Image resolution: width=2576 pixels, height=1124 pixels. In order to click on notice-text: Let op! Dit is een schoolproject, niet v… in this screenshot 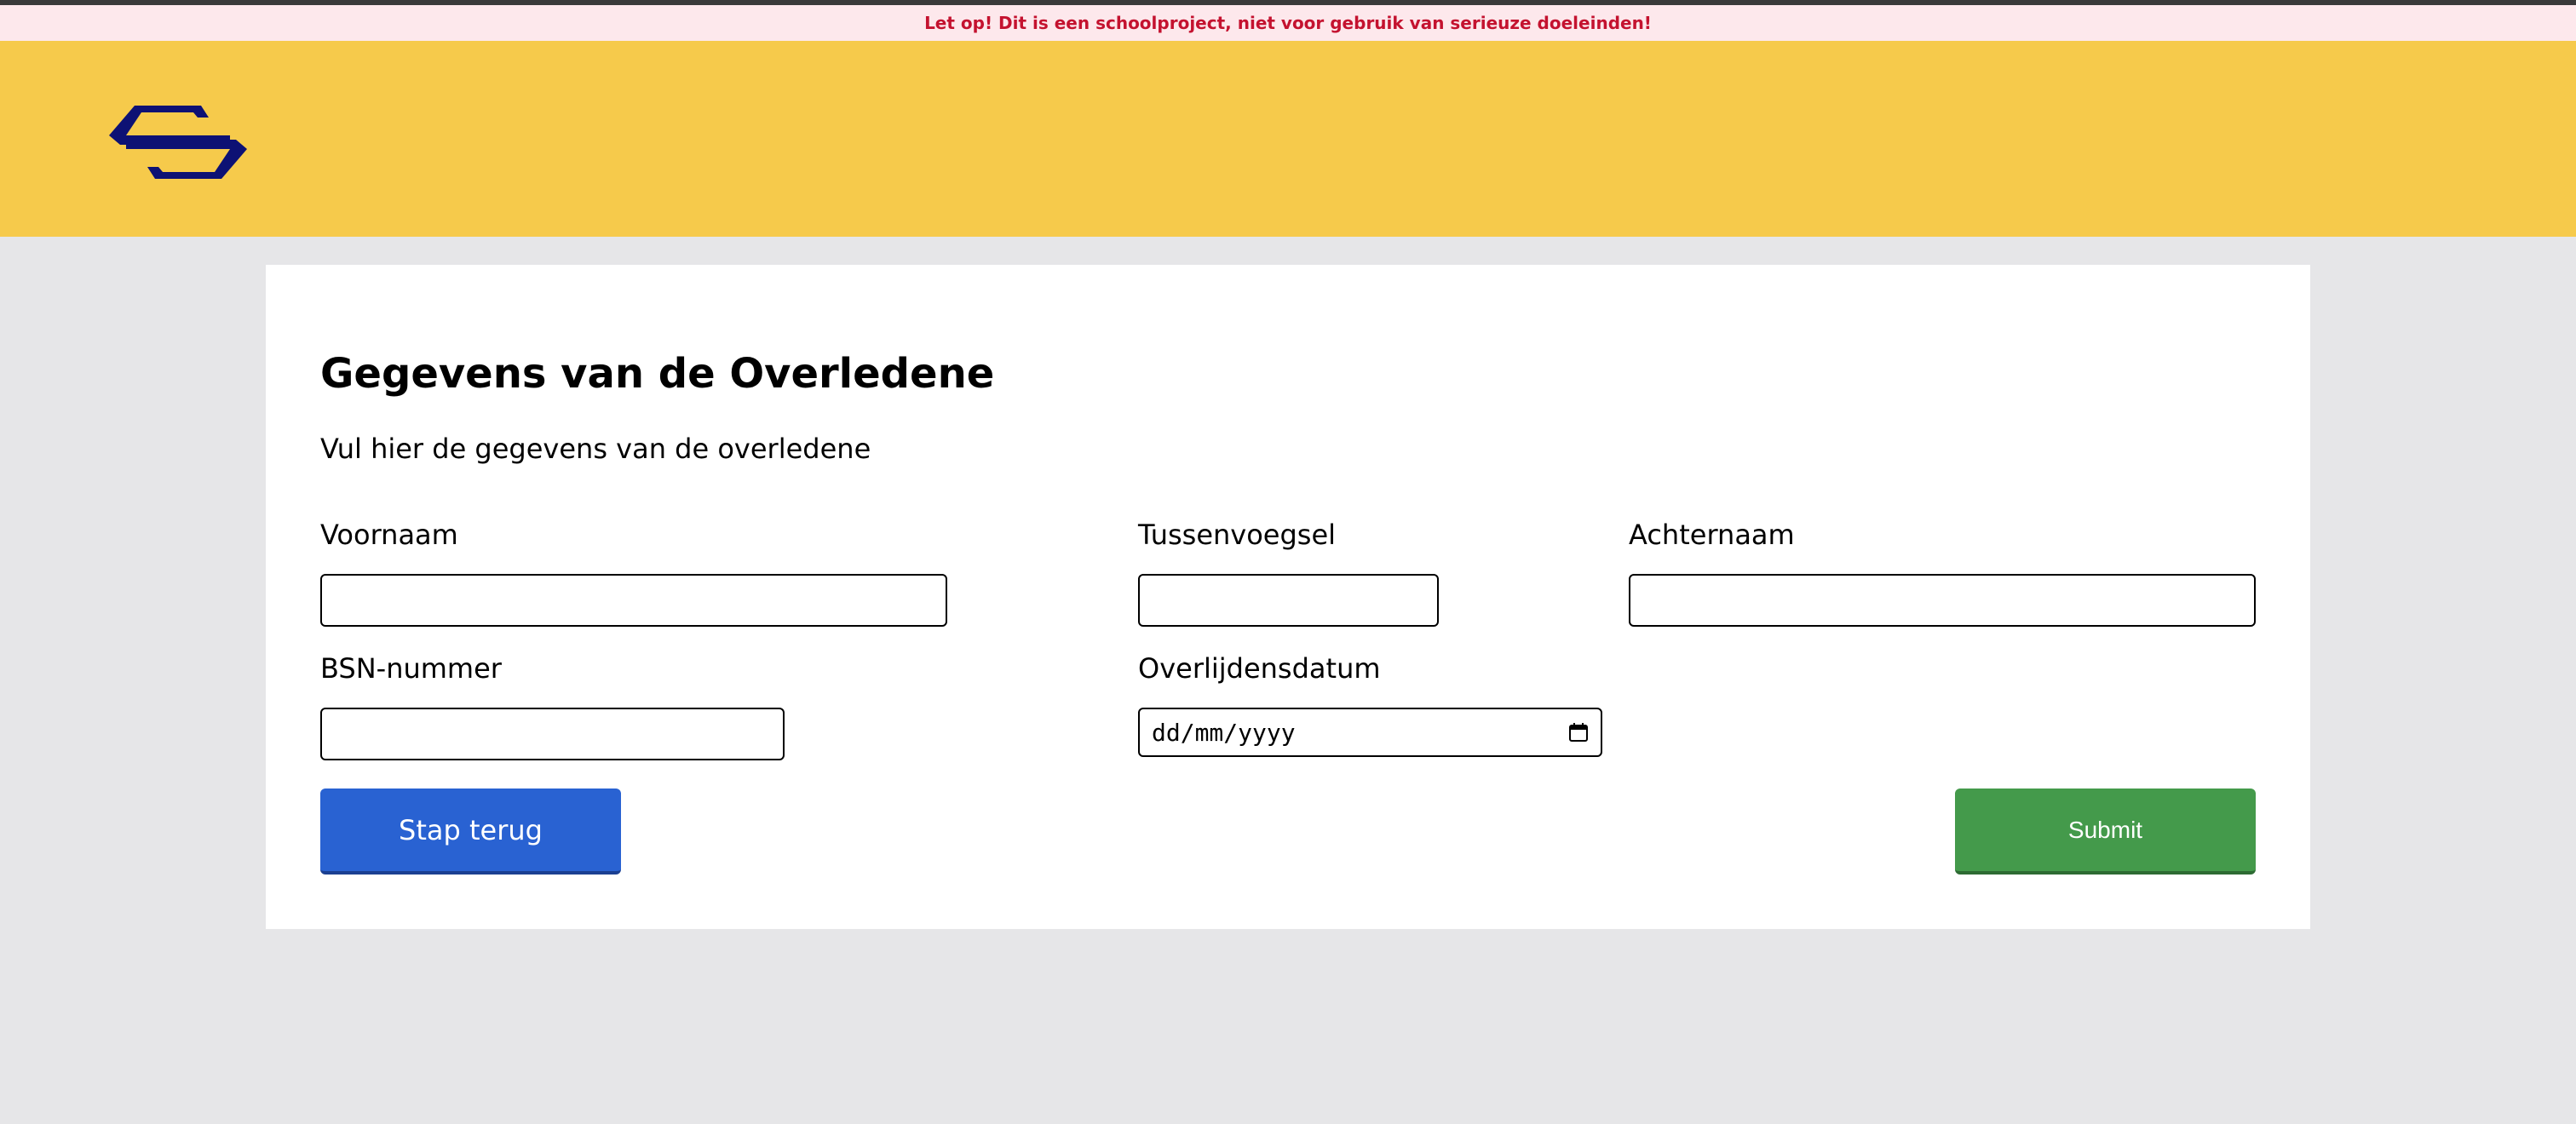, I will do `click(1288, 23)`.